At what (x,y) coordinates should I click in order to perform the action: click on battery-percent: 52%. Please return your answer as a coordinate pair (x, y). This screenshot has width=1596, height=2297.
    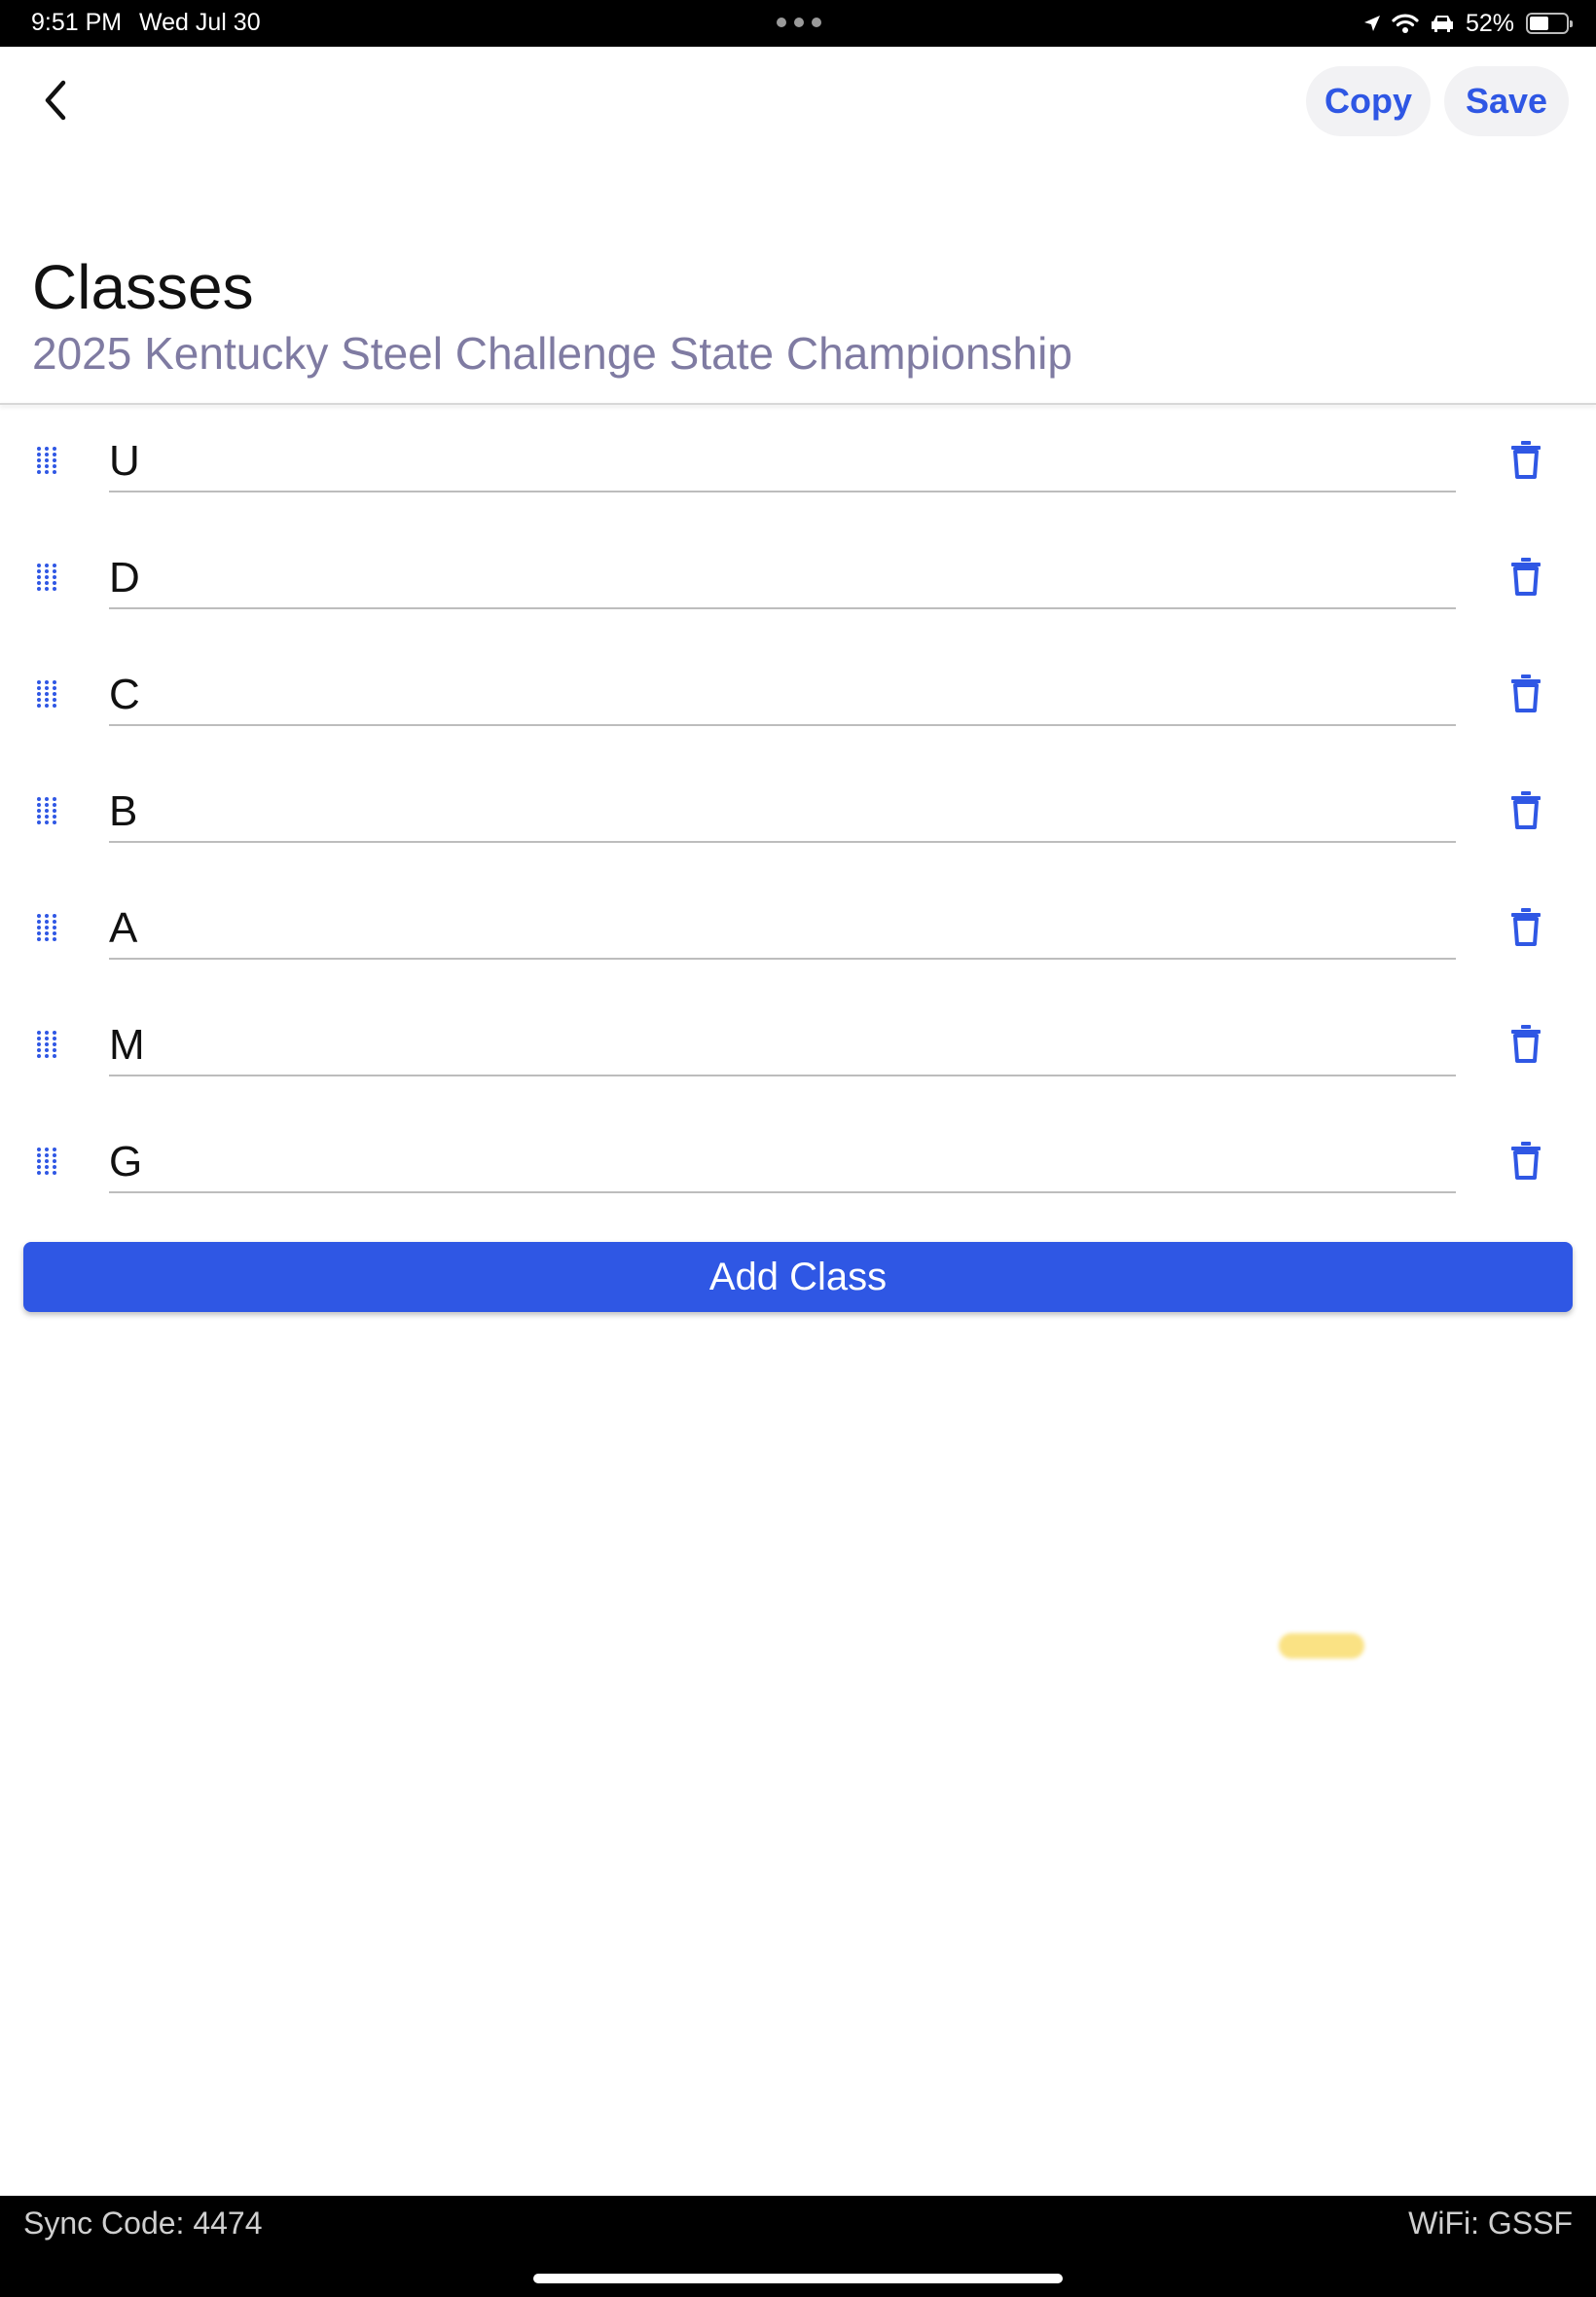
    Looking at the image, I should click on (1489, 23).